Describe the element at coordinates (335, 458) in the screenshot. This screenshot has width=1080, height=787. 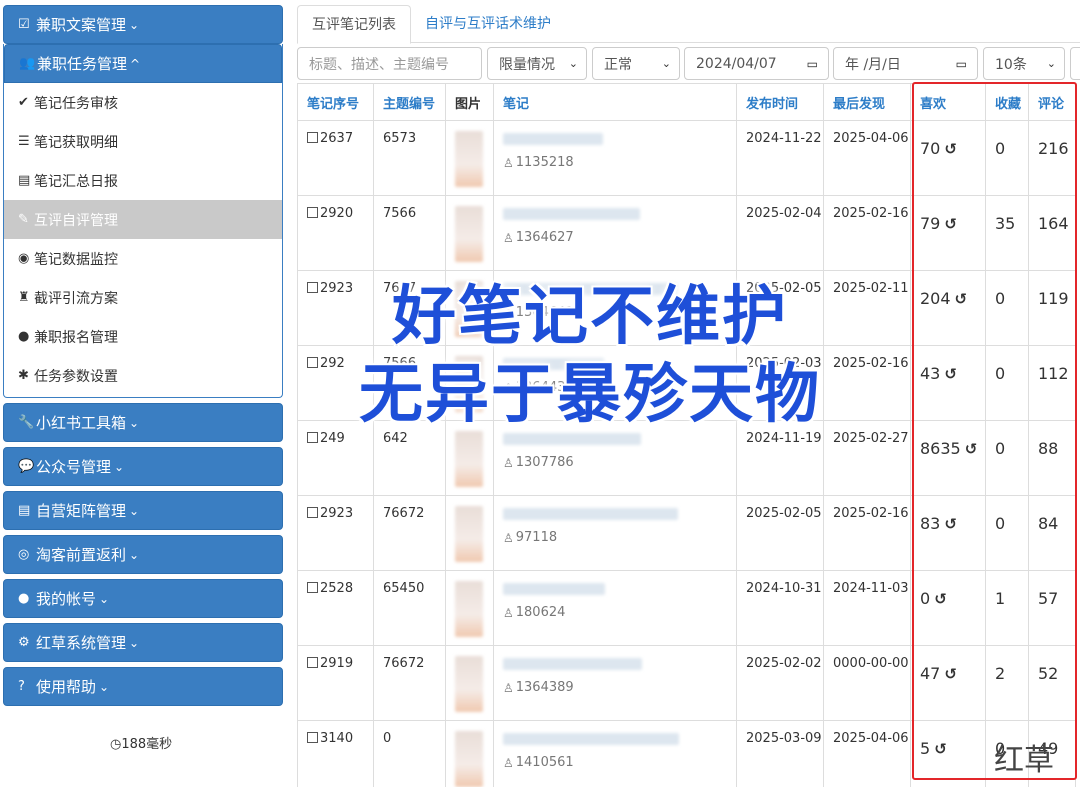
I see `cell-id: 249` at that location.